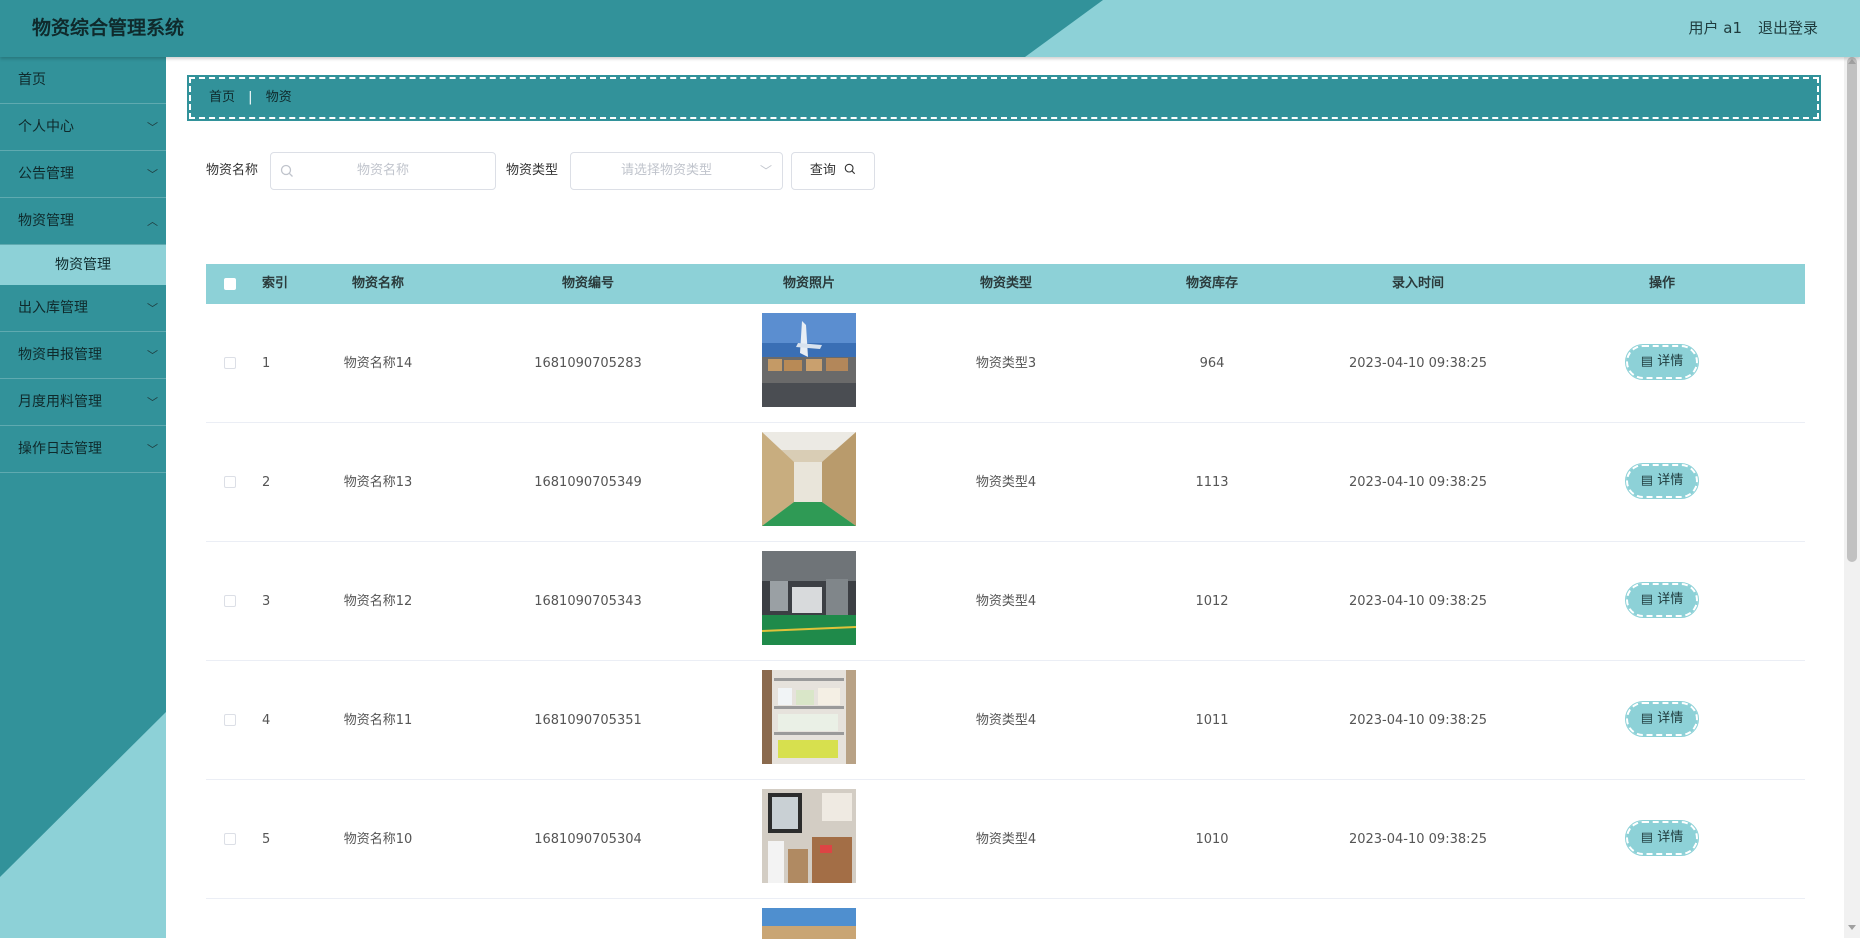 Image resolution: width=1860 pixels, height=939 pixels. I want to click on breadcrumb-current: 物资, so click(278, 97).